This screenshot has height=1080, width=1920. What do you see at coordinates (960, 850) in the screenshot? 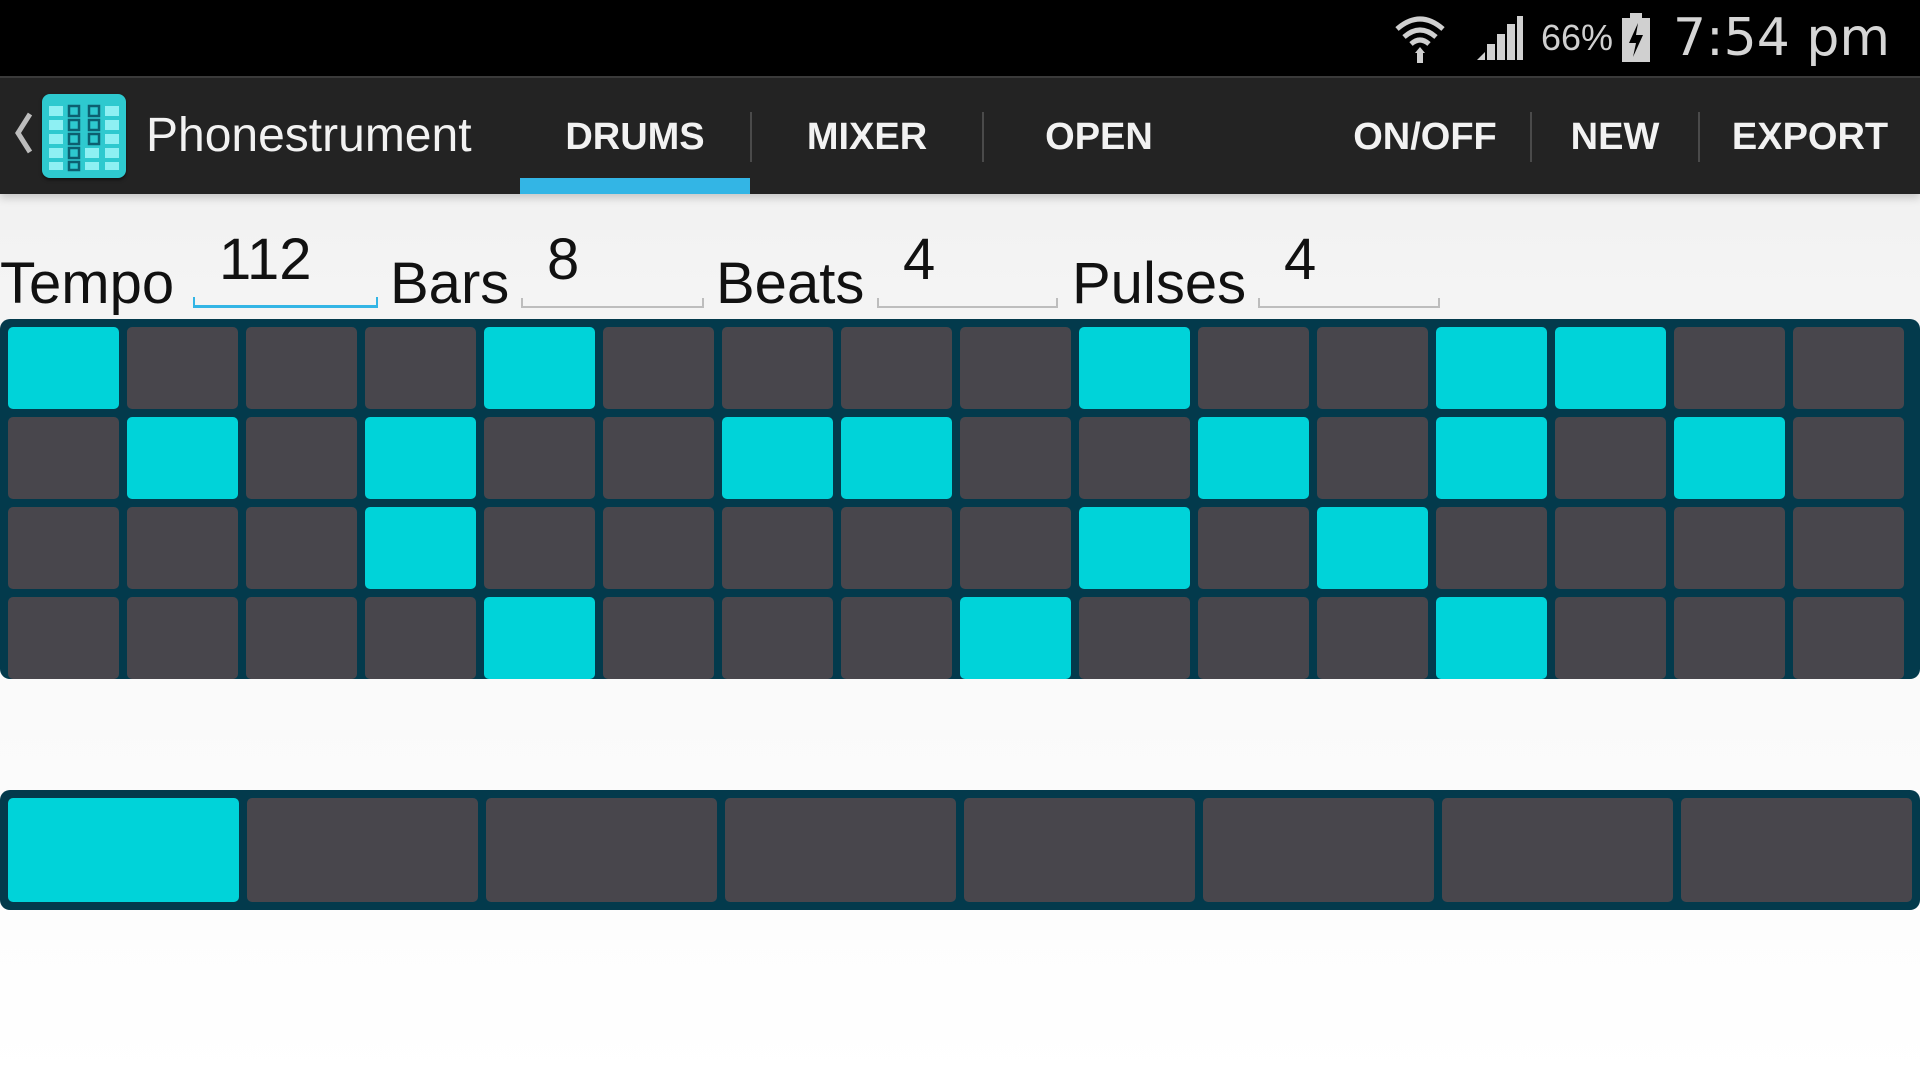
I see `bar-selector-grid` at bounding box center [960, 850].